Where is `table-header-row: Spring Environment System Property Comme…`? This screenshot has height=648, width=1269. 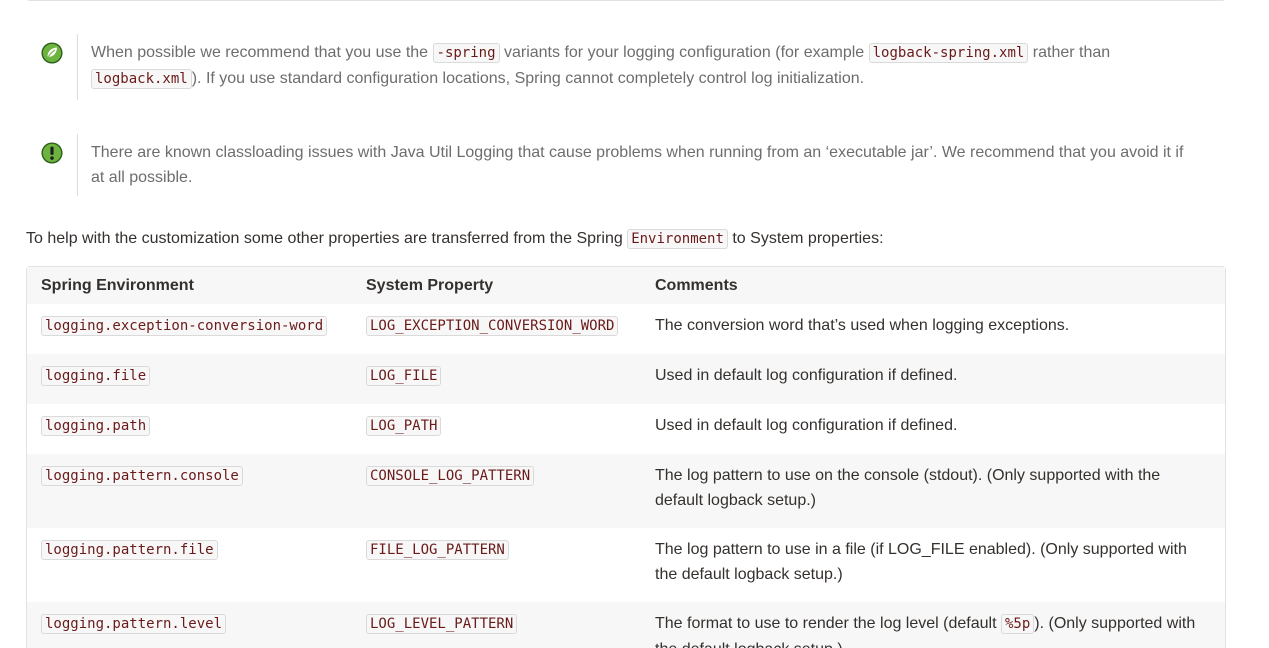
table-header-row: Spring Environment System Property Comme… is located at coordinates (626, 285).